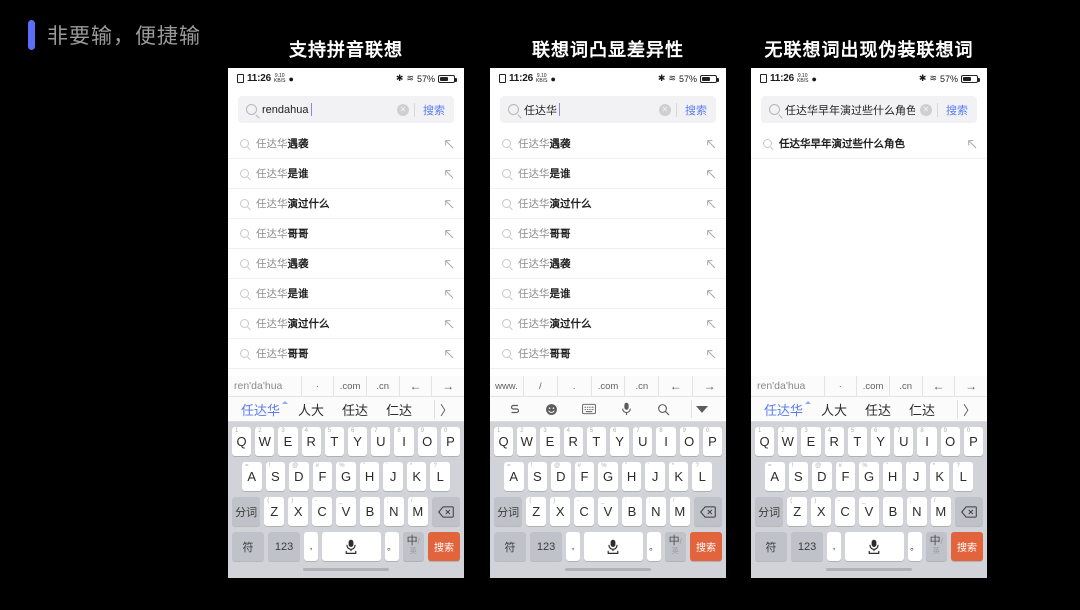 This screenshot has width=1080, height=610. Describe the element at coordinates (822, 476) in the screenshot. I see `key-d: @ D` at that location.